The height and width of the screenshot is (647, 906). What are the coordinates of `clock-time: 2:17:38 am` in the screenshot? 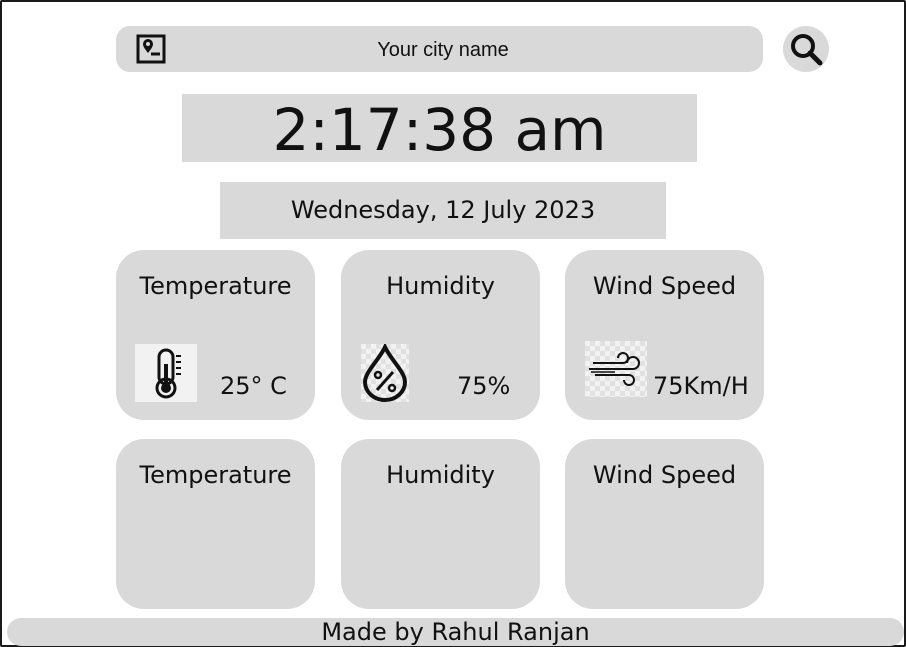 It's located at (439, 129).